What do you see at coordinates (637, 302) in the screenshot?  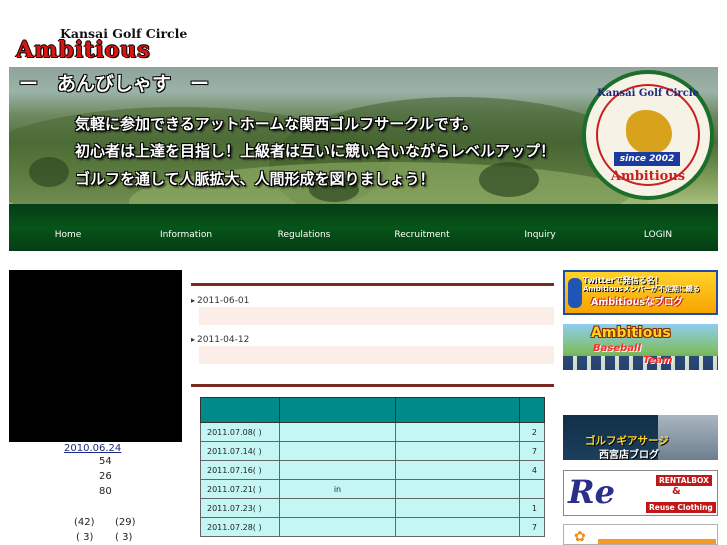 I see `blog-banner-line2: Ambitiousなブログ` at bounding box center [637, 302].